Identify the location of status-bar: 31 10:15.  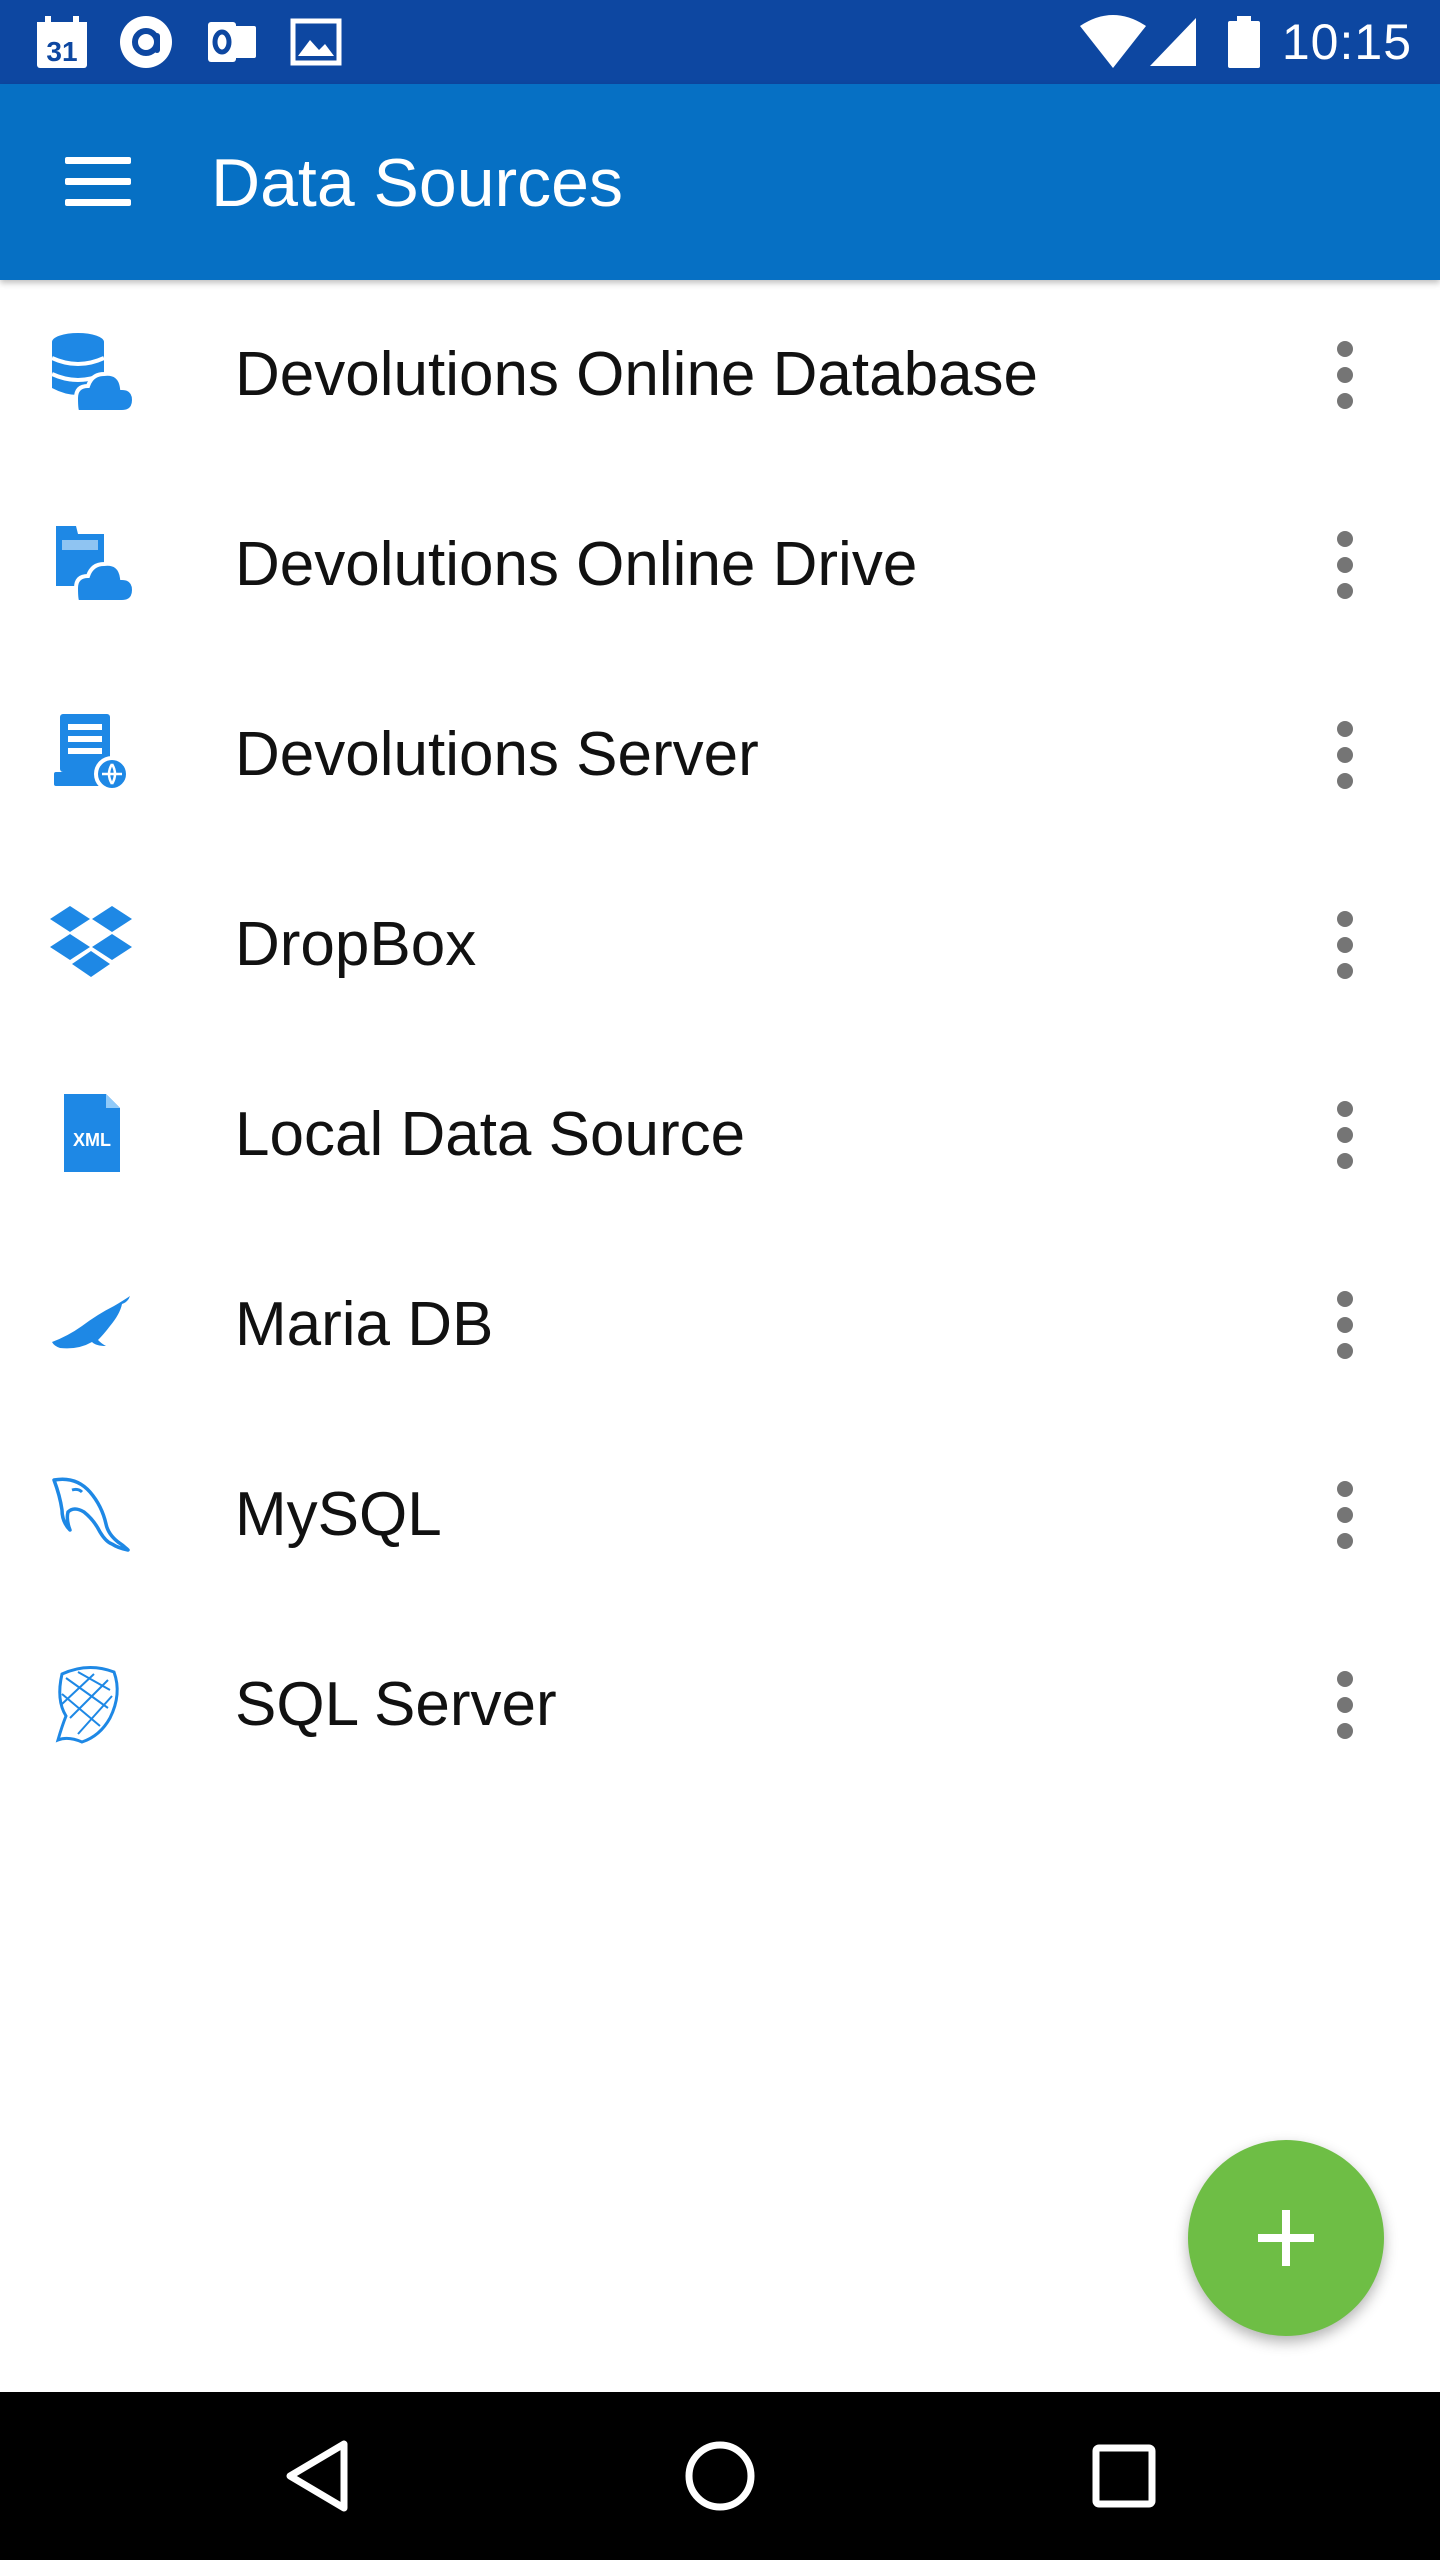
(720, 42).